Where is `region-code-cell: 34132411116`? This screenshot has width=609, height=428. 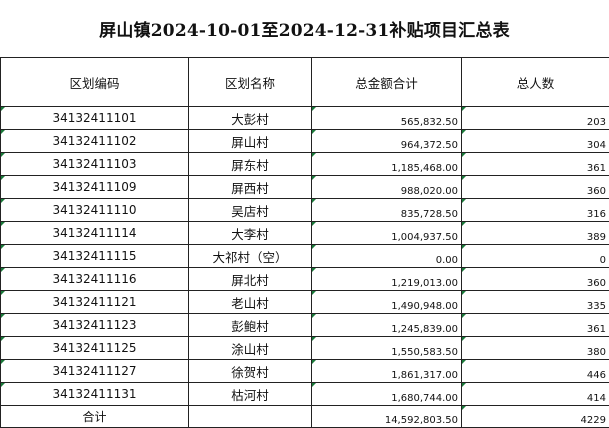 region-code-cell: 34132411116 is located at coordinates (95, 279).